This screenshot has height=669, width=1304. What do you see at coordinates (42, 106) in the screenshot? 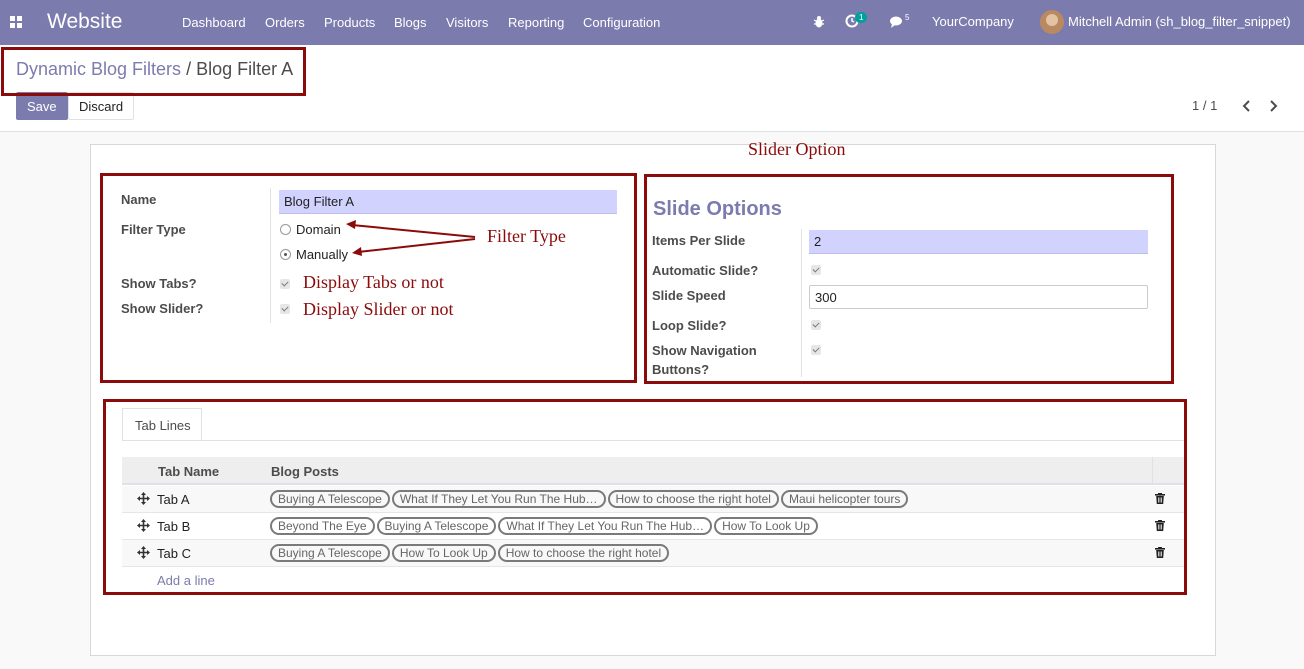
I see `save-button: Save` at bounding box center [42, 106].